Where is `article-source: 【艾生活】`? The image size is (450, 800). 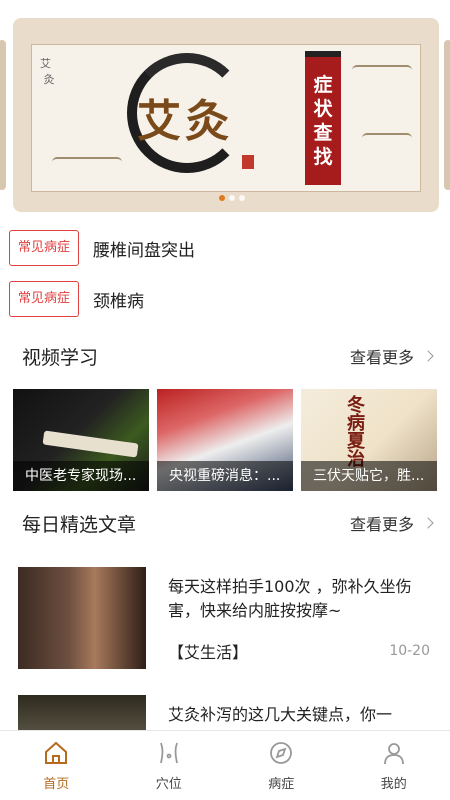
article-source: 【艾生活】 is located at coordinates (208, 652).